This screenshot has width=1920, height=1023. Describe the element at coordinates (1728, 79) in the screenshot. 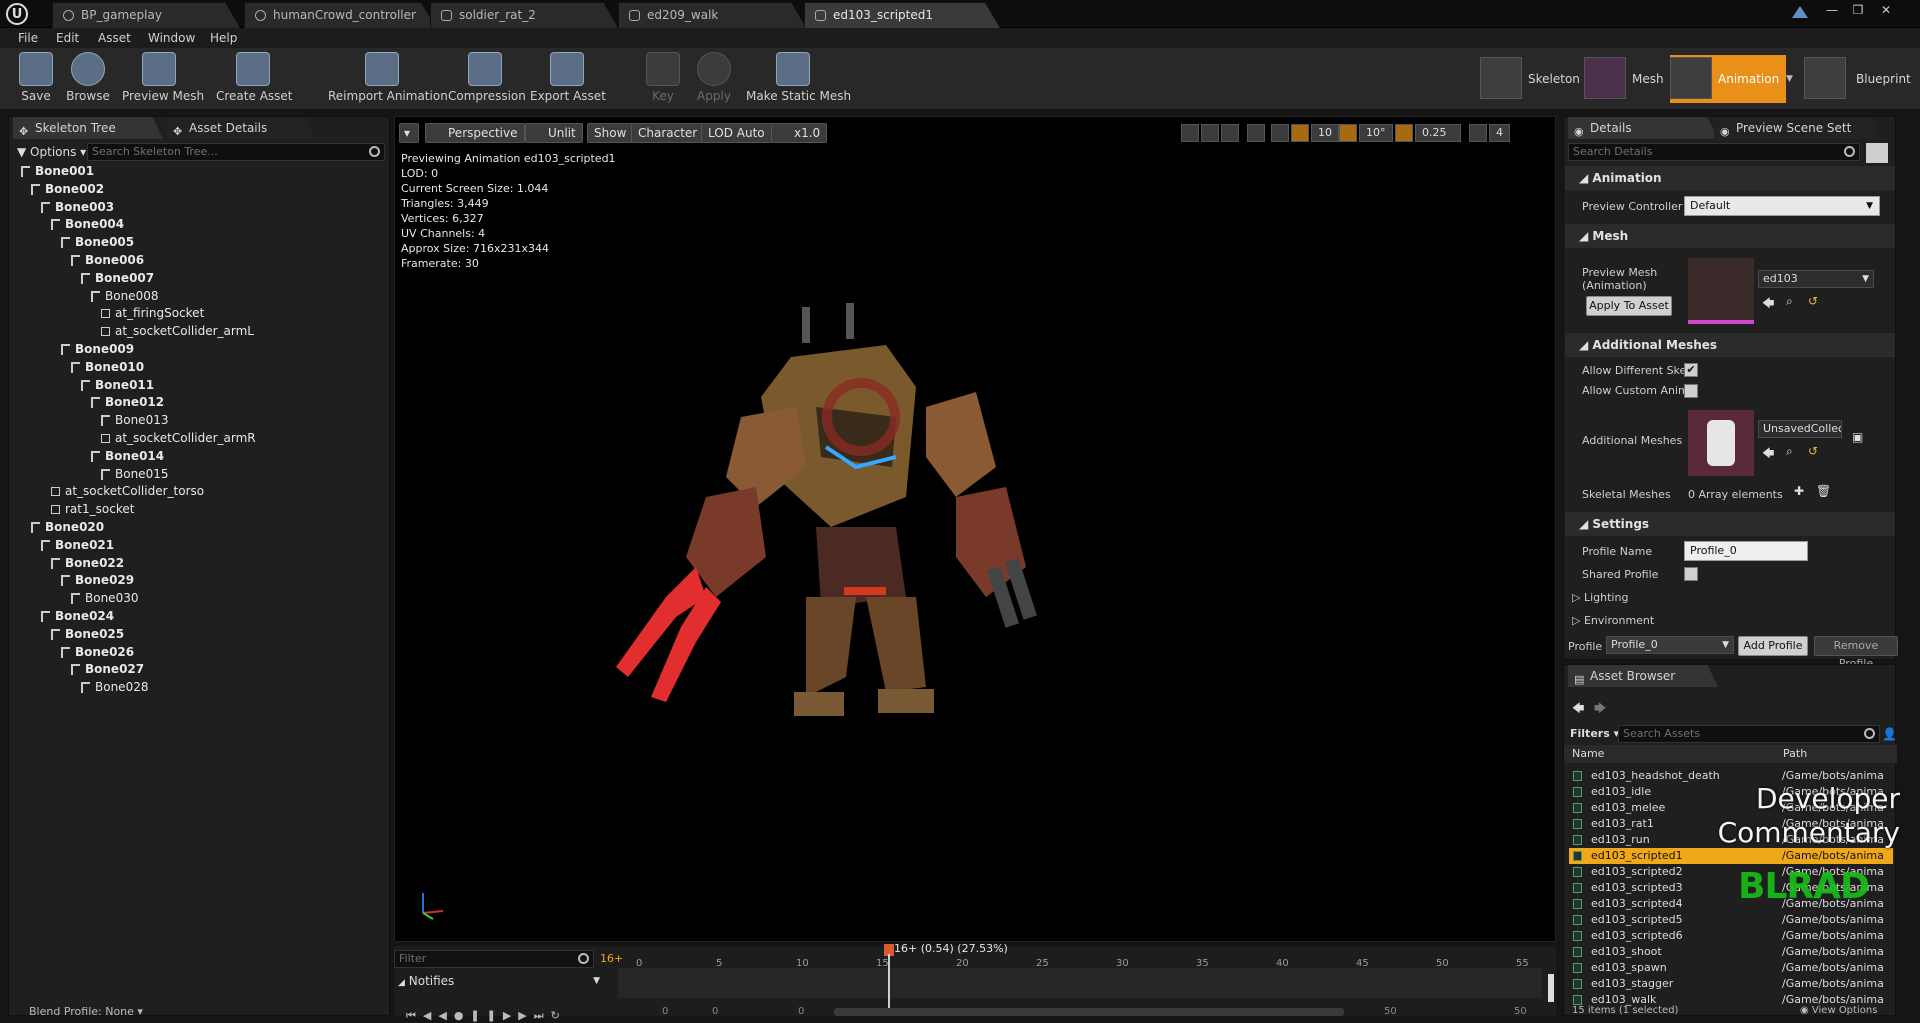

I see `mode-animation: Animation` at that location.